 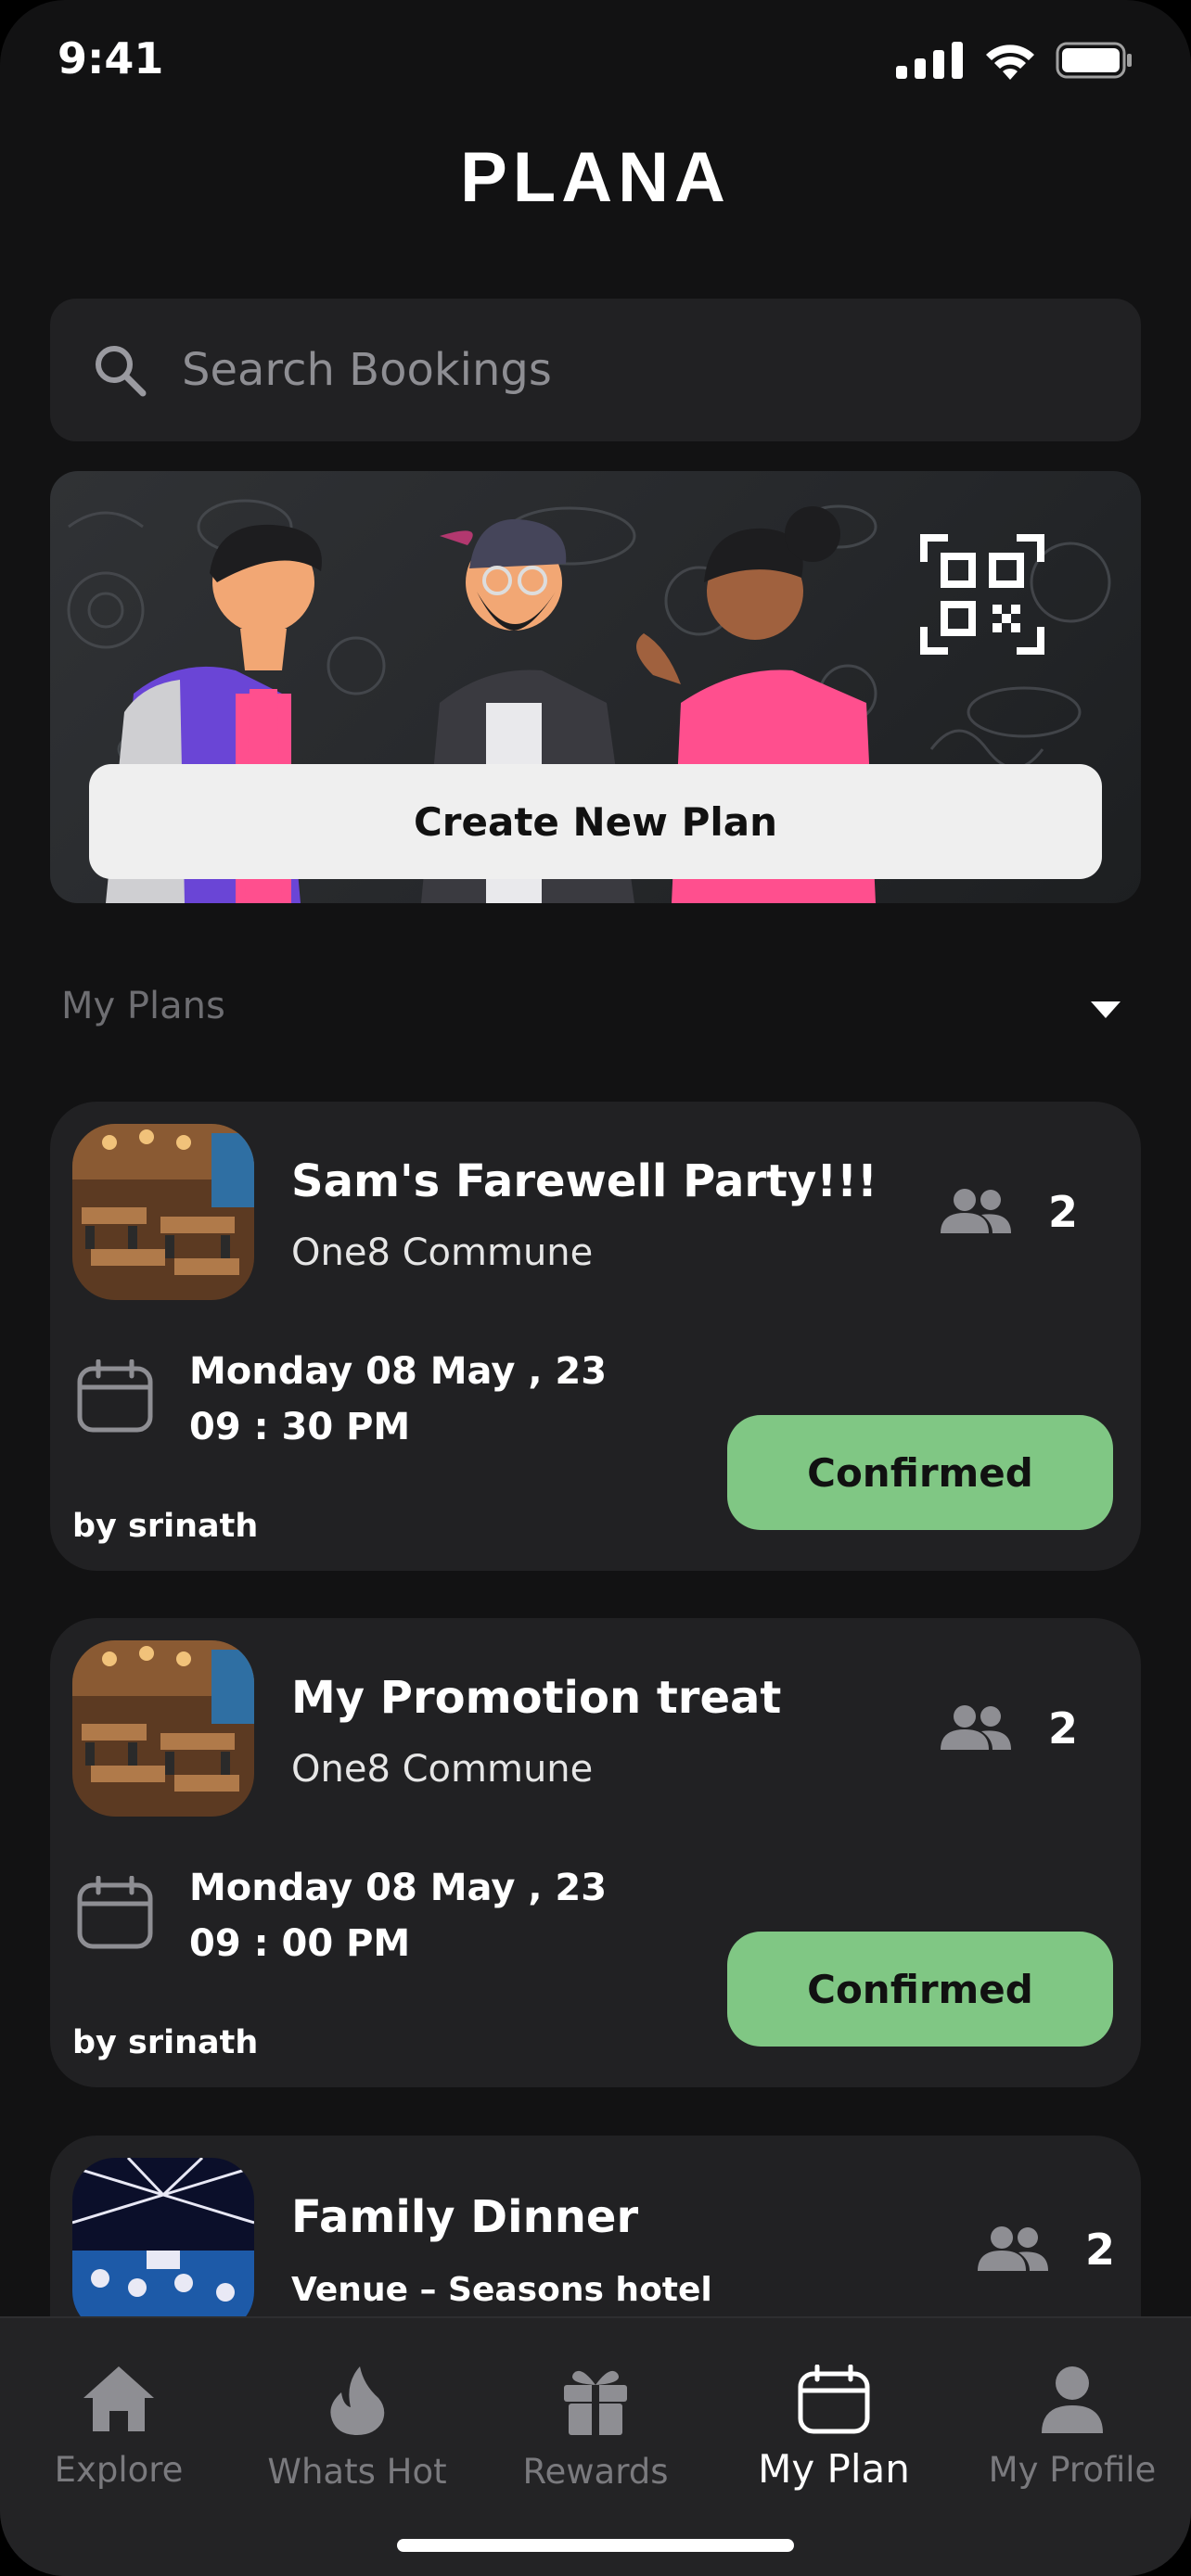 I want to click on tab-whats-hot: Whats Hot, so click(x=357, y=2420).